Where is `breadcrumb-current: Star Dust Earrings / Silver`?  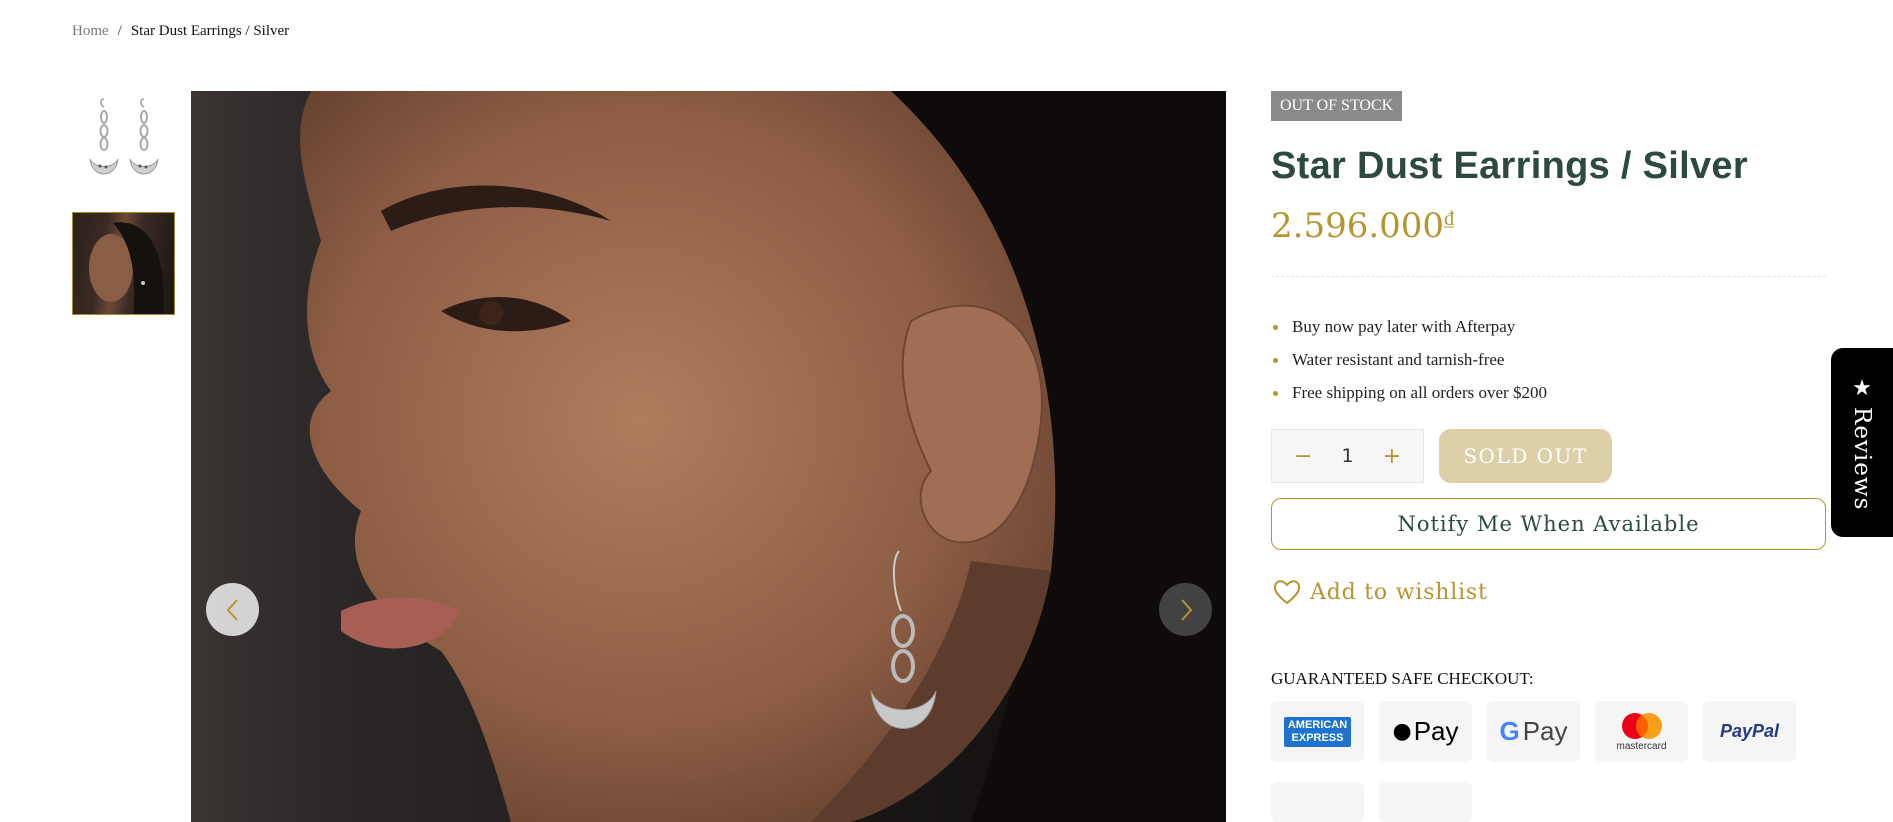
breadcrumb-current: Star Dust Earrings / Silver is located at coordinates (210, 31).